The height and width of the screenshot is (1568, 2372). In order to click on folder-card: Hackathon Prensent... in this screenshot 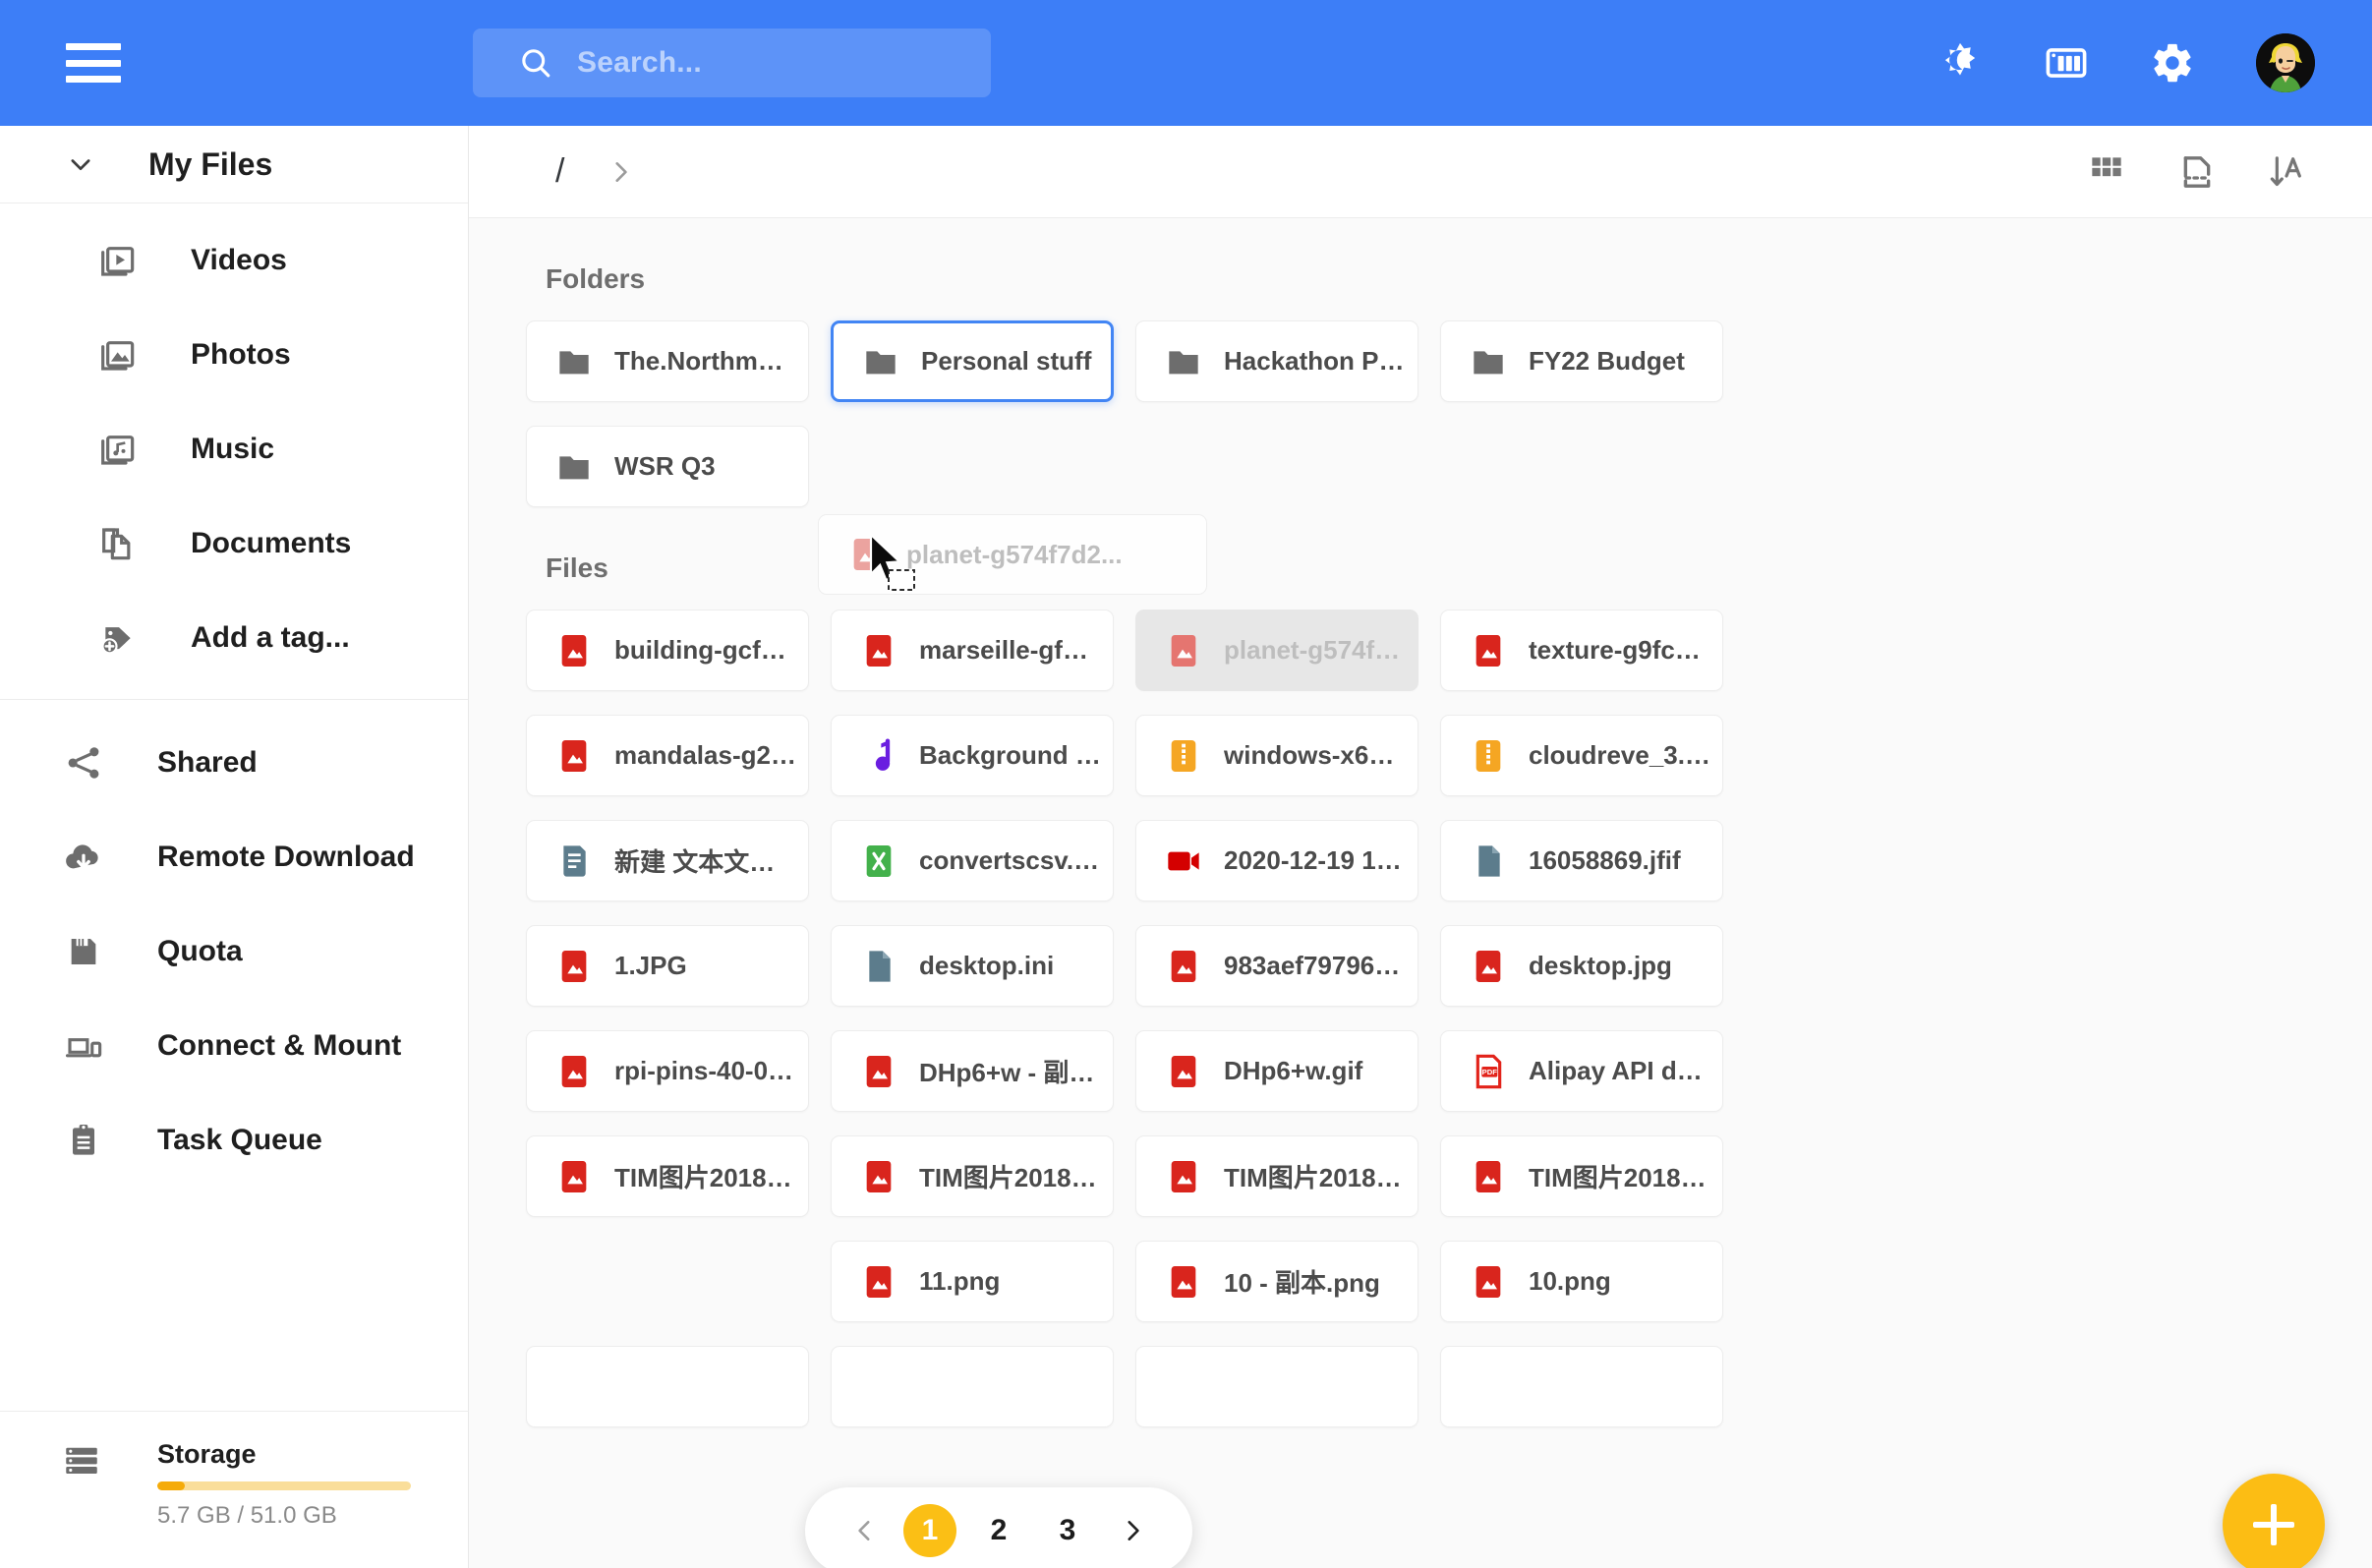, I will do `click(1277, 361)`.